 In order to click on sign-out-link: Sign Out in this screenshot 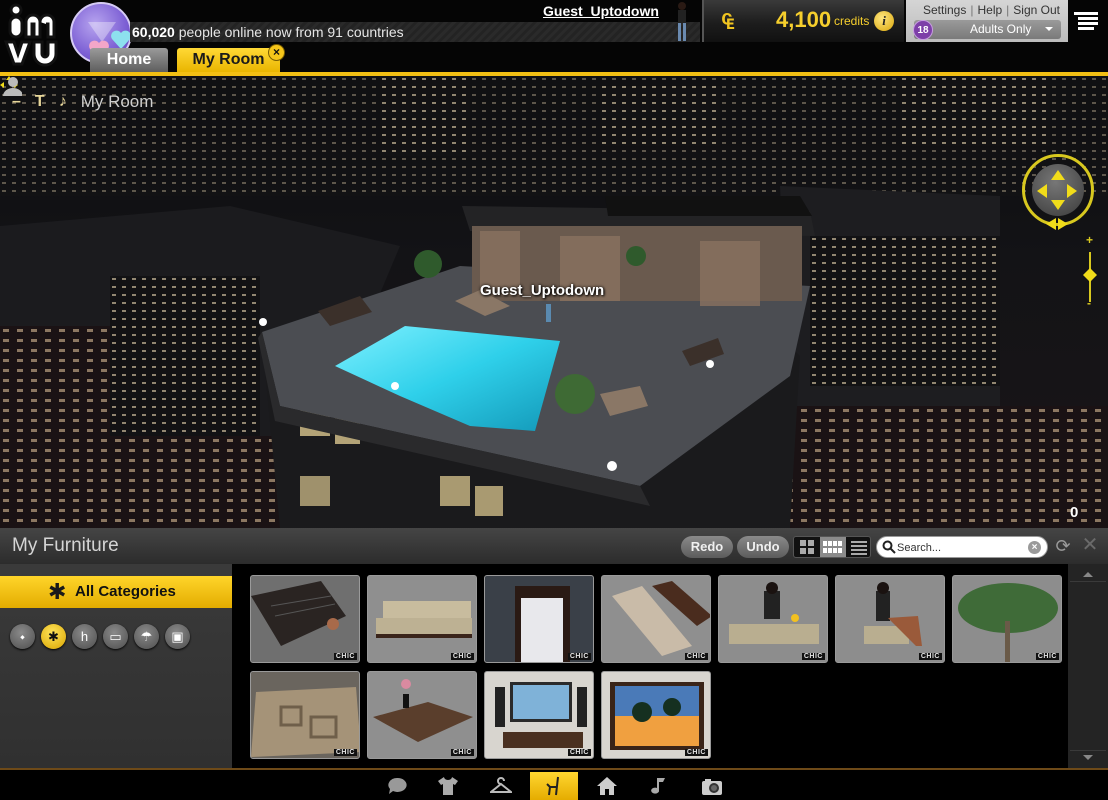, I will do `click(1036, 10)`.